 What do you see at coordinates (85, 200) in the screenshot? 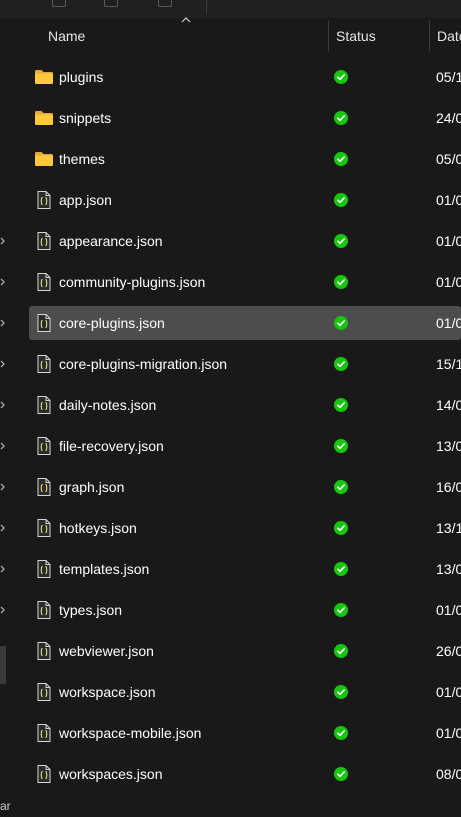
I see `file-name: app.json` at bounding box center [85, 200].